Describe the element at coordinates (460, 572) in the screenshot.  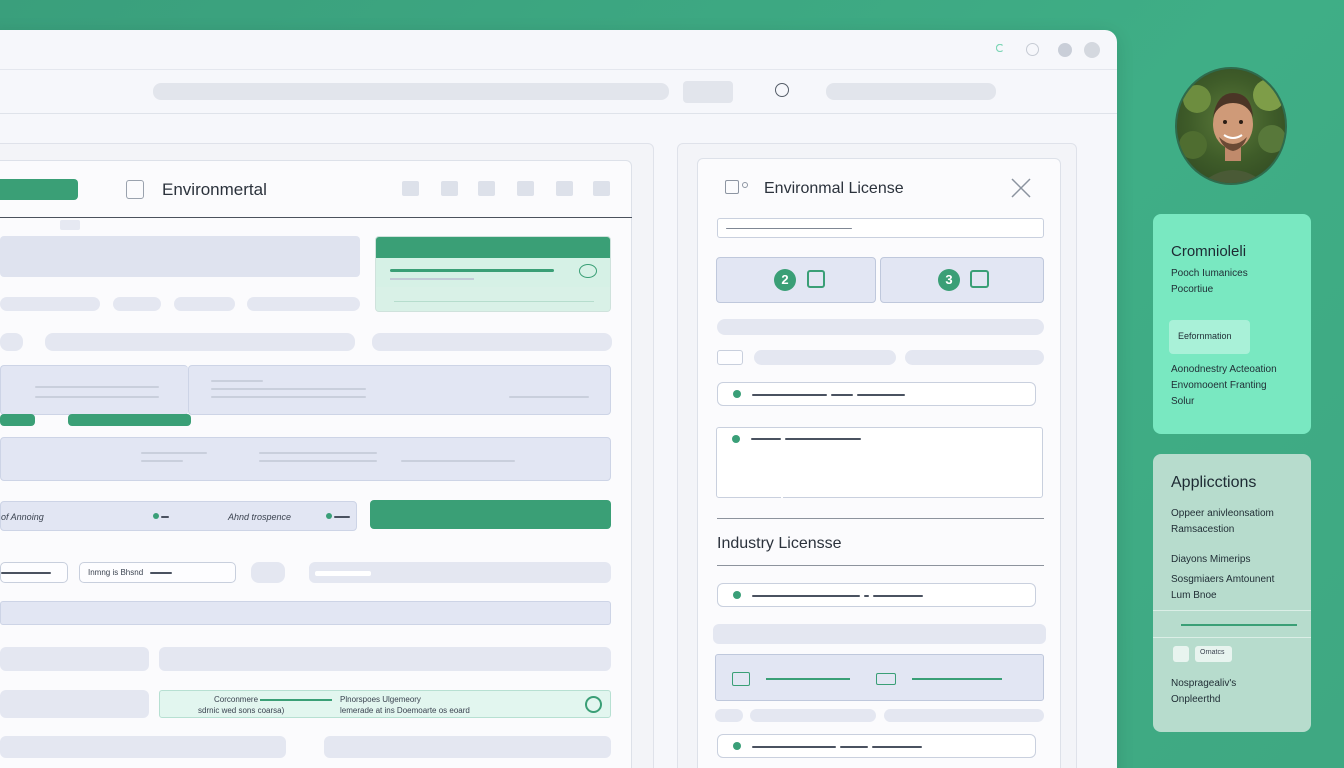
I see `text-input` at that location.